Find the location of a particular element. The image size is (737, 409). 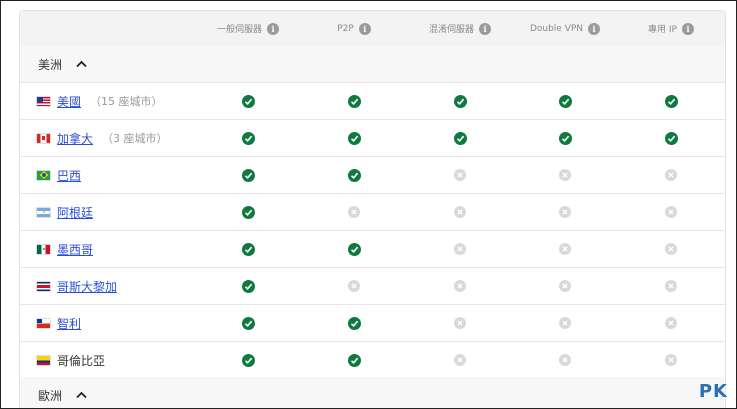

country-cell: 智利 is located at coordinates (59, 323).